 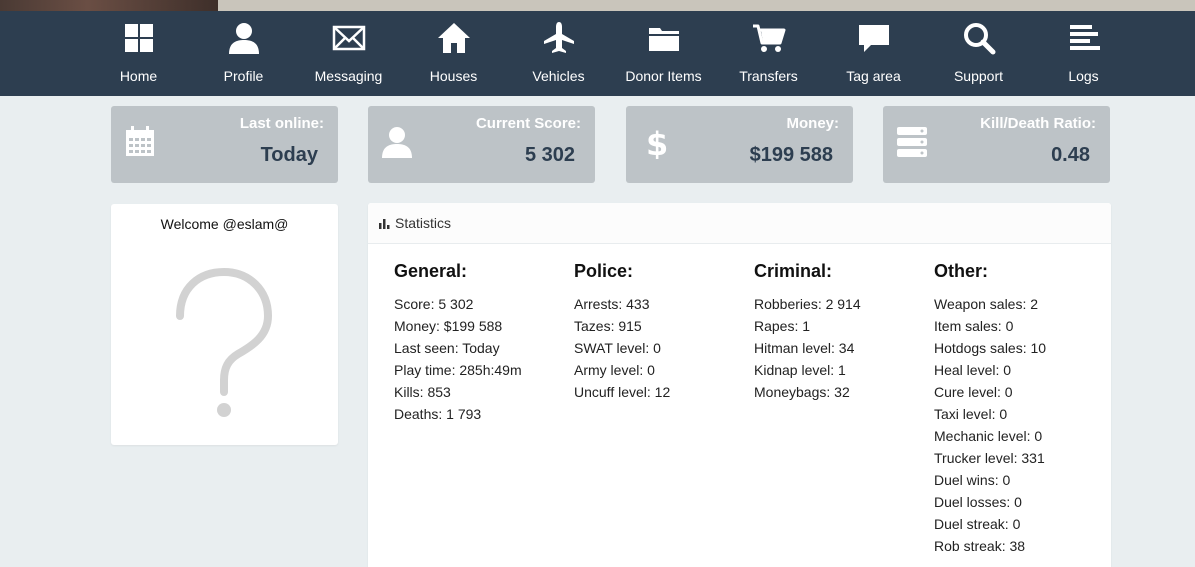 What do you see at coordinates (873, 53) in the screenshot?
I see `nav-tag-area: Tag area` at bounding box center [873, 53].